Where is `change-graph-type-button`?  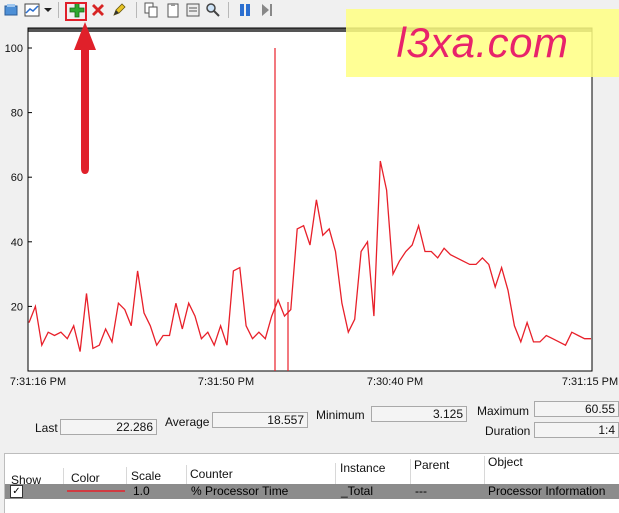 change-graph-type-button is located at coordinates (32, 10).